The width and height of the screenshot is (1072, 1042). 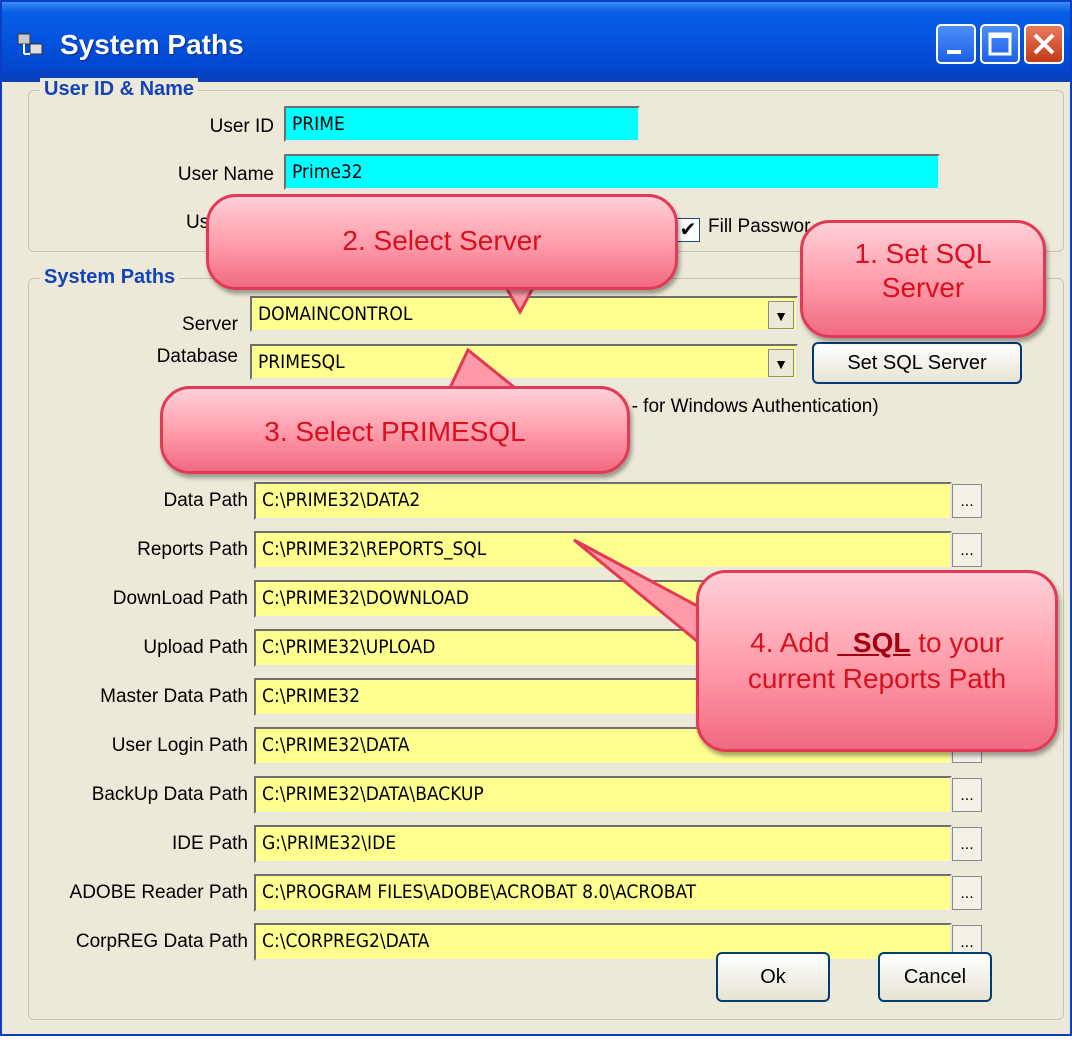 What do you see at coordinates (874, 642) in the screenshot?
I see `callout-4-bold: _SQL` at bounding box center [874, 642].